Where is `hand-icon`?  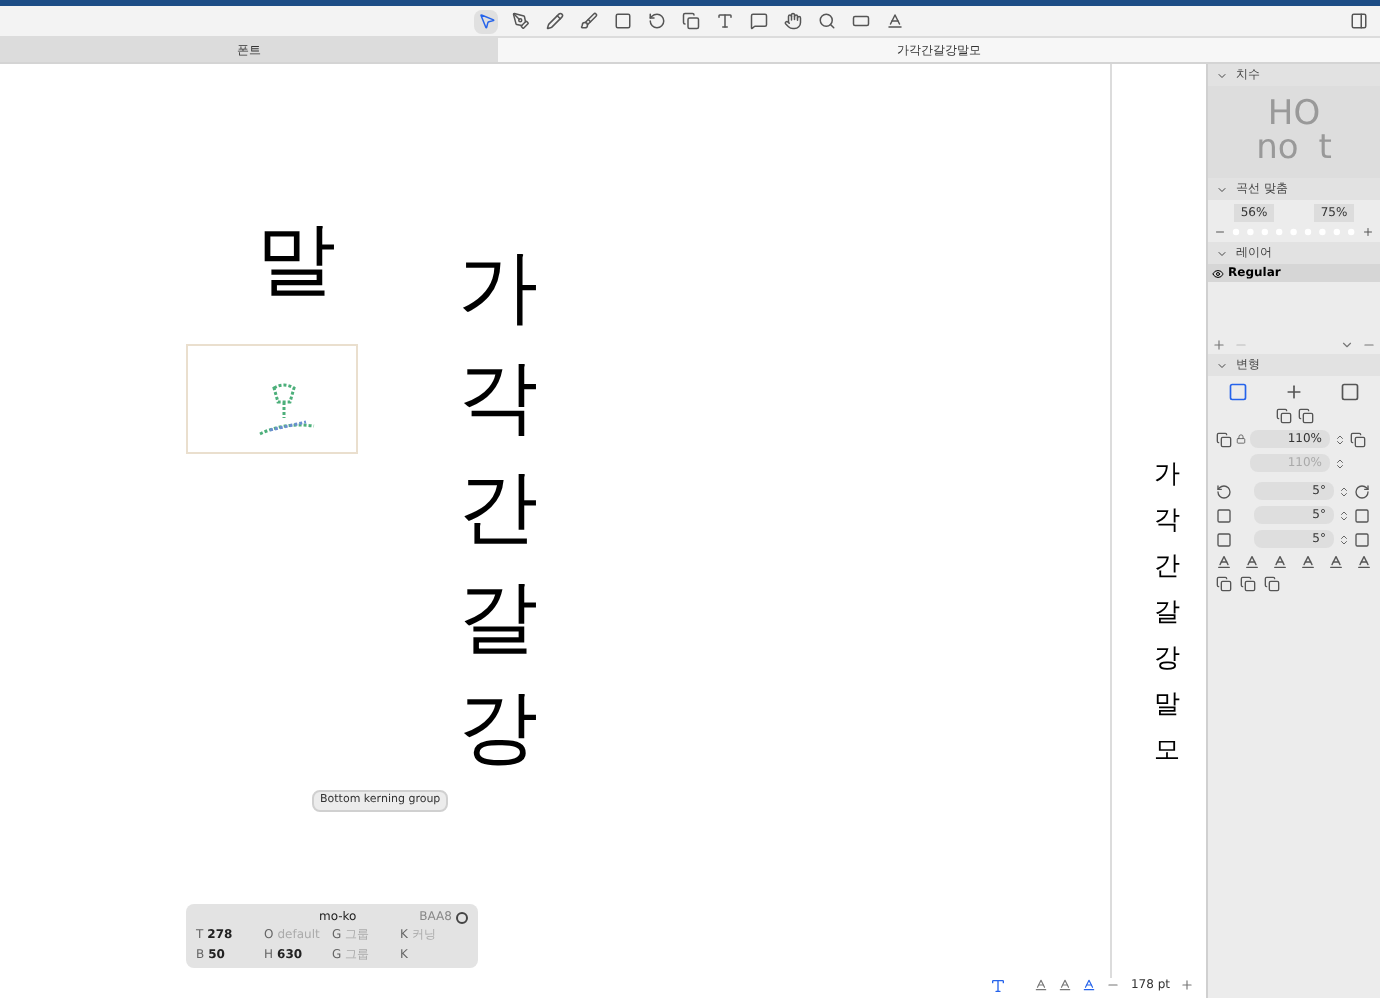
hand-icon is located at coordinates (792, 21).